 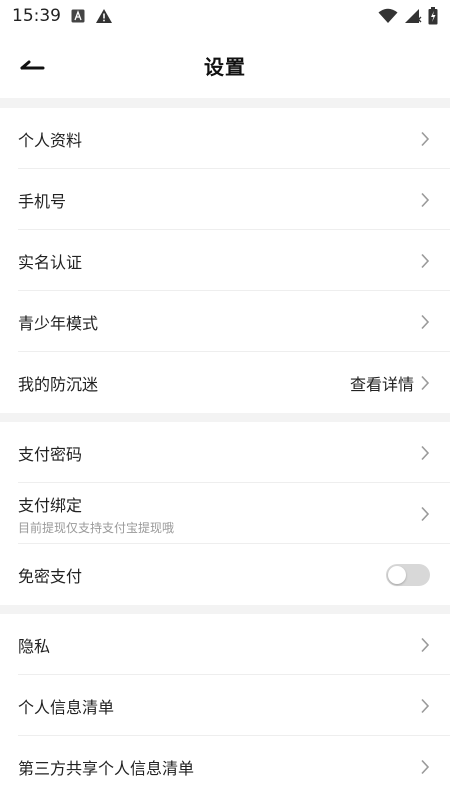 What do you see at coordinates (42, 201) in the screenshot?
I see `settings-item-label: 手机号` at bounding box center [42, 201].